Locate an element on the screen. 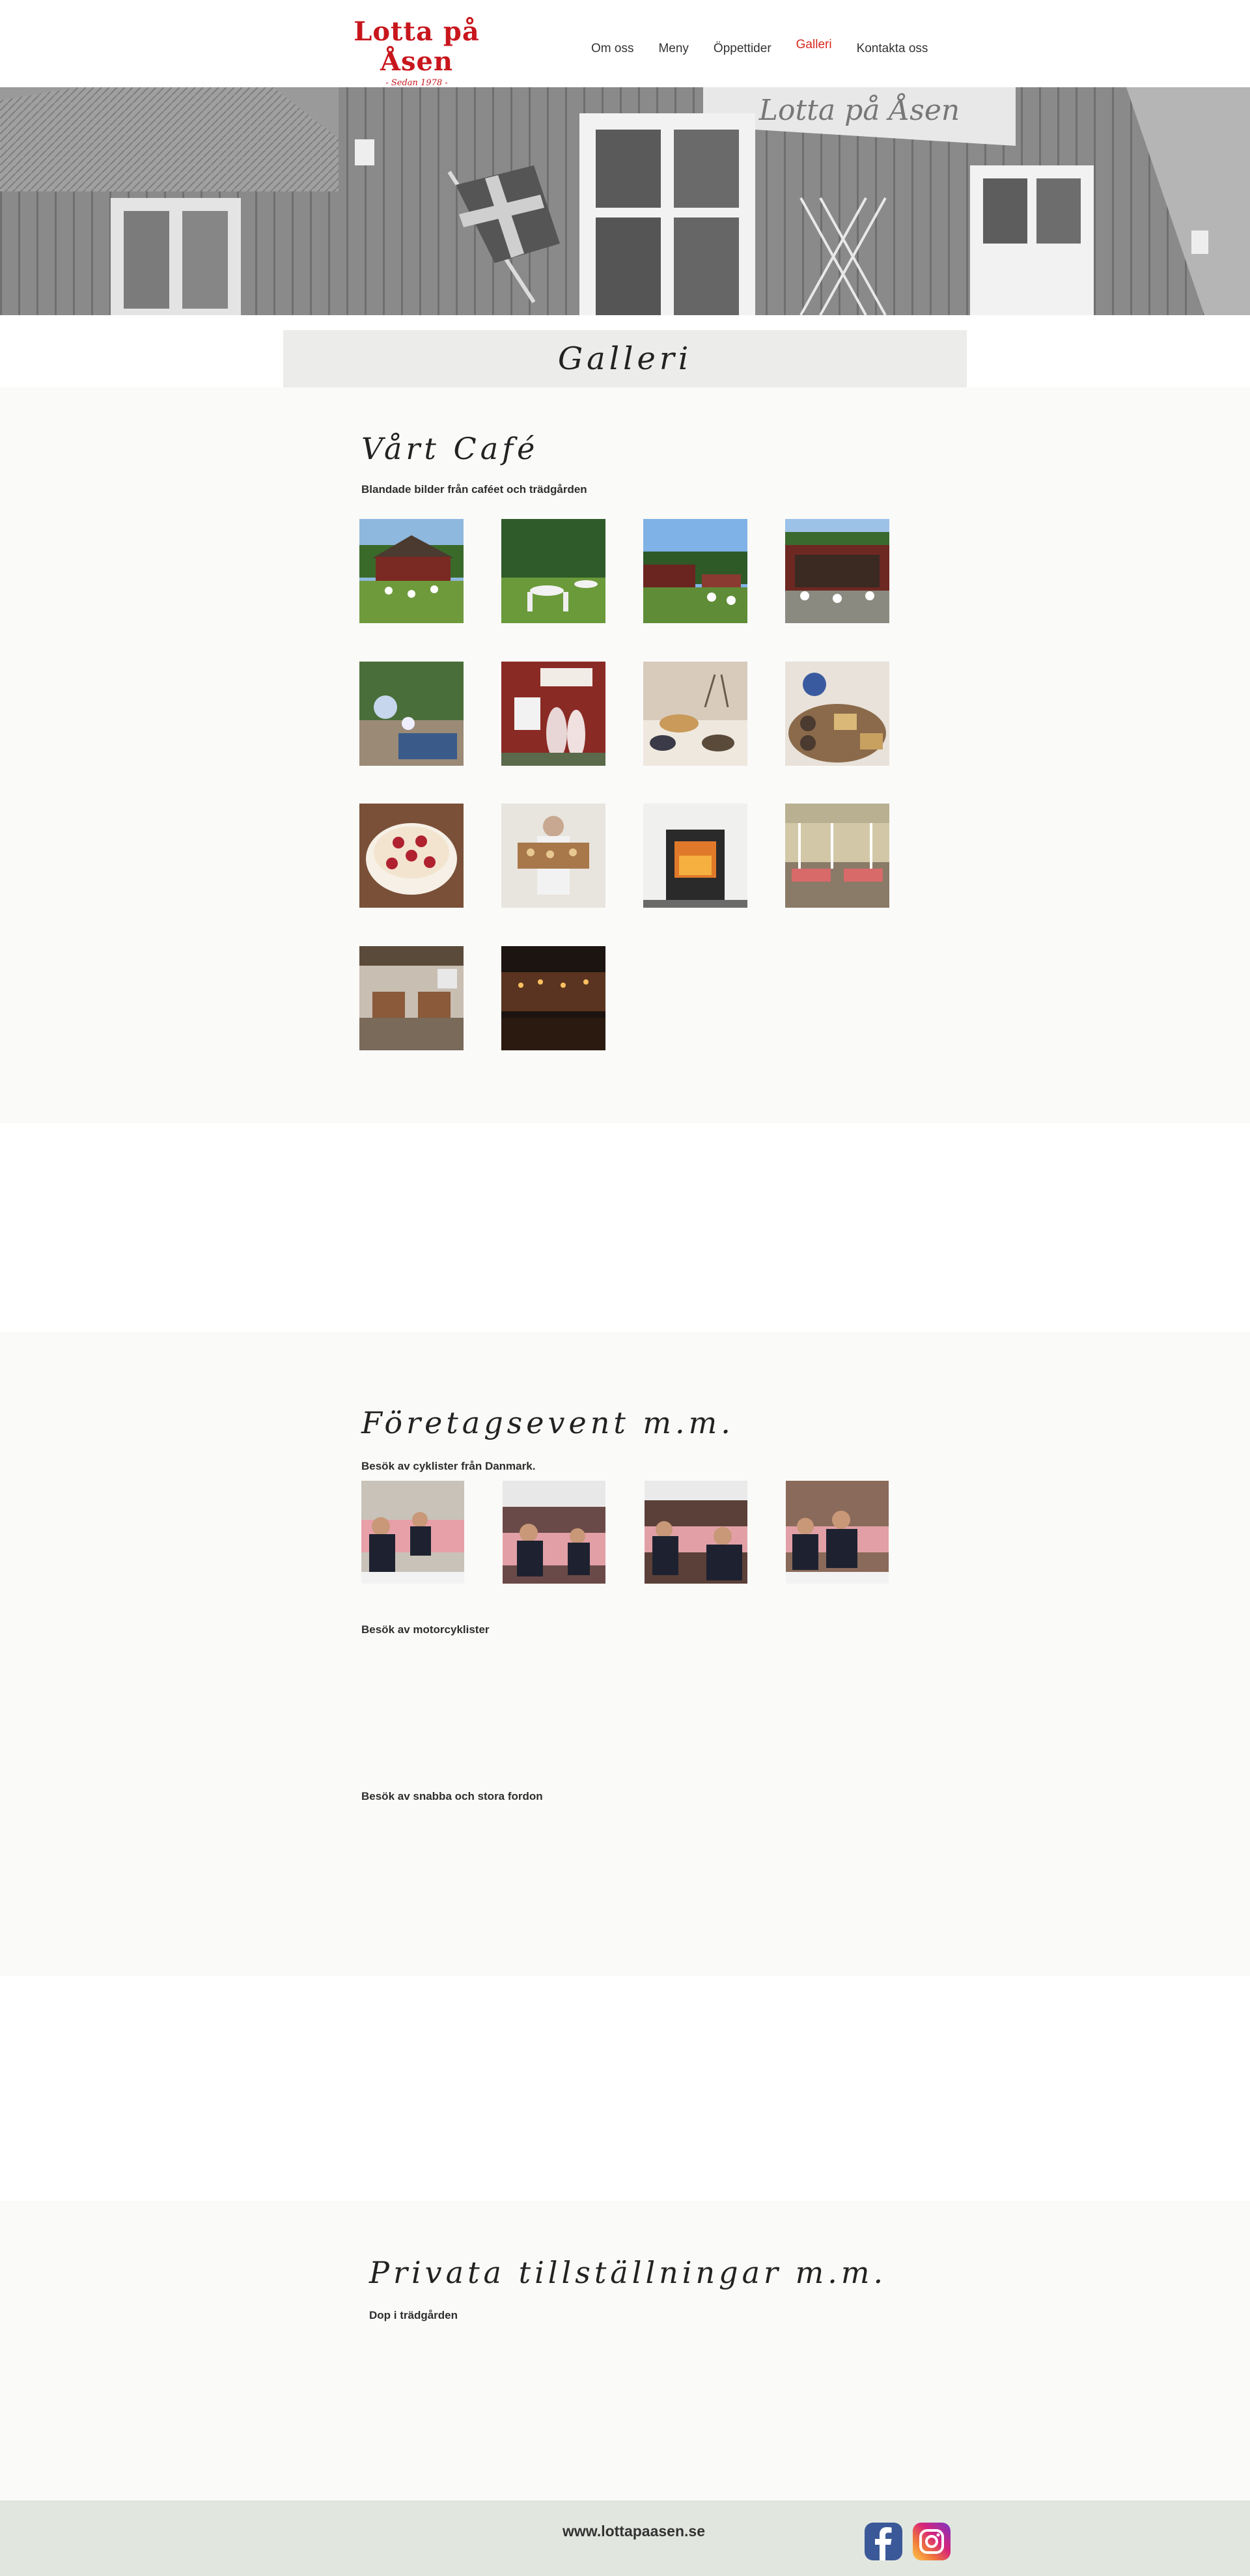 The width and height of the screenshot is (1250, 2576). instagram-icon is located at coordinates (932, 2542).